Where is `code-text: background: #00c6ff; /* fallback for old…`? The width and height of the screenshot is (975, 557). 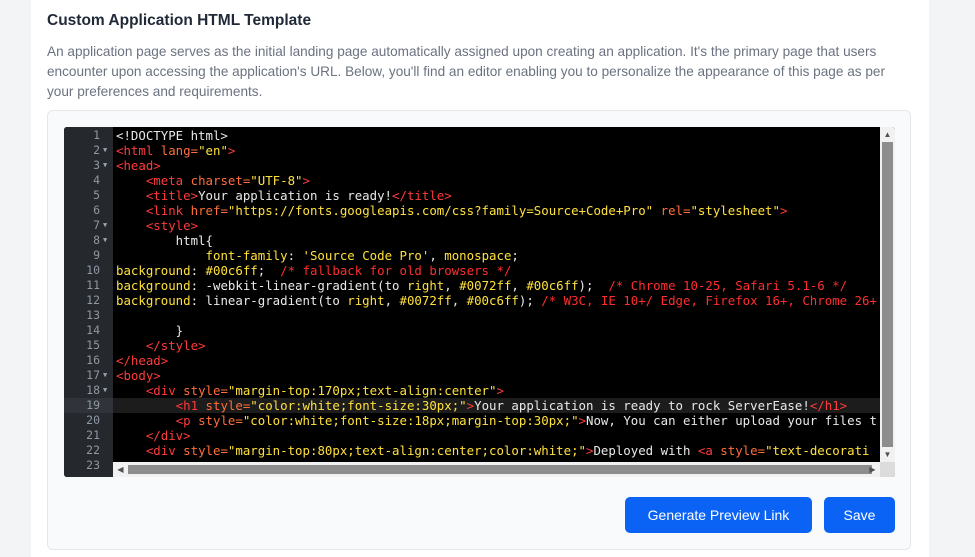
code-text: background: #00c6ff; /* fallback for old… is located at coordinates (313, 270).